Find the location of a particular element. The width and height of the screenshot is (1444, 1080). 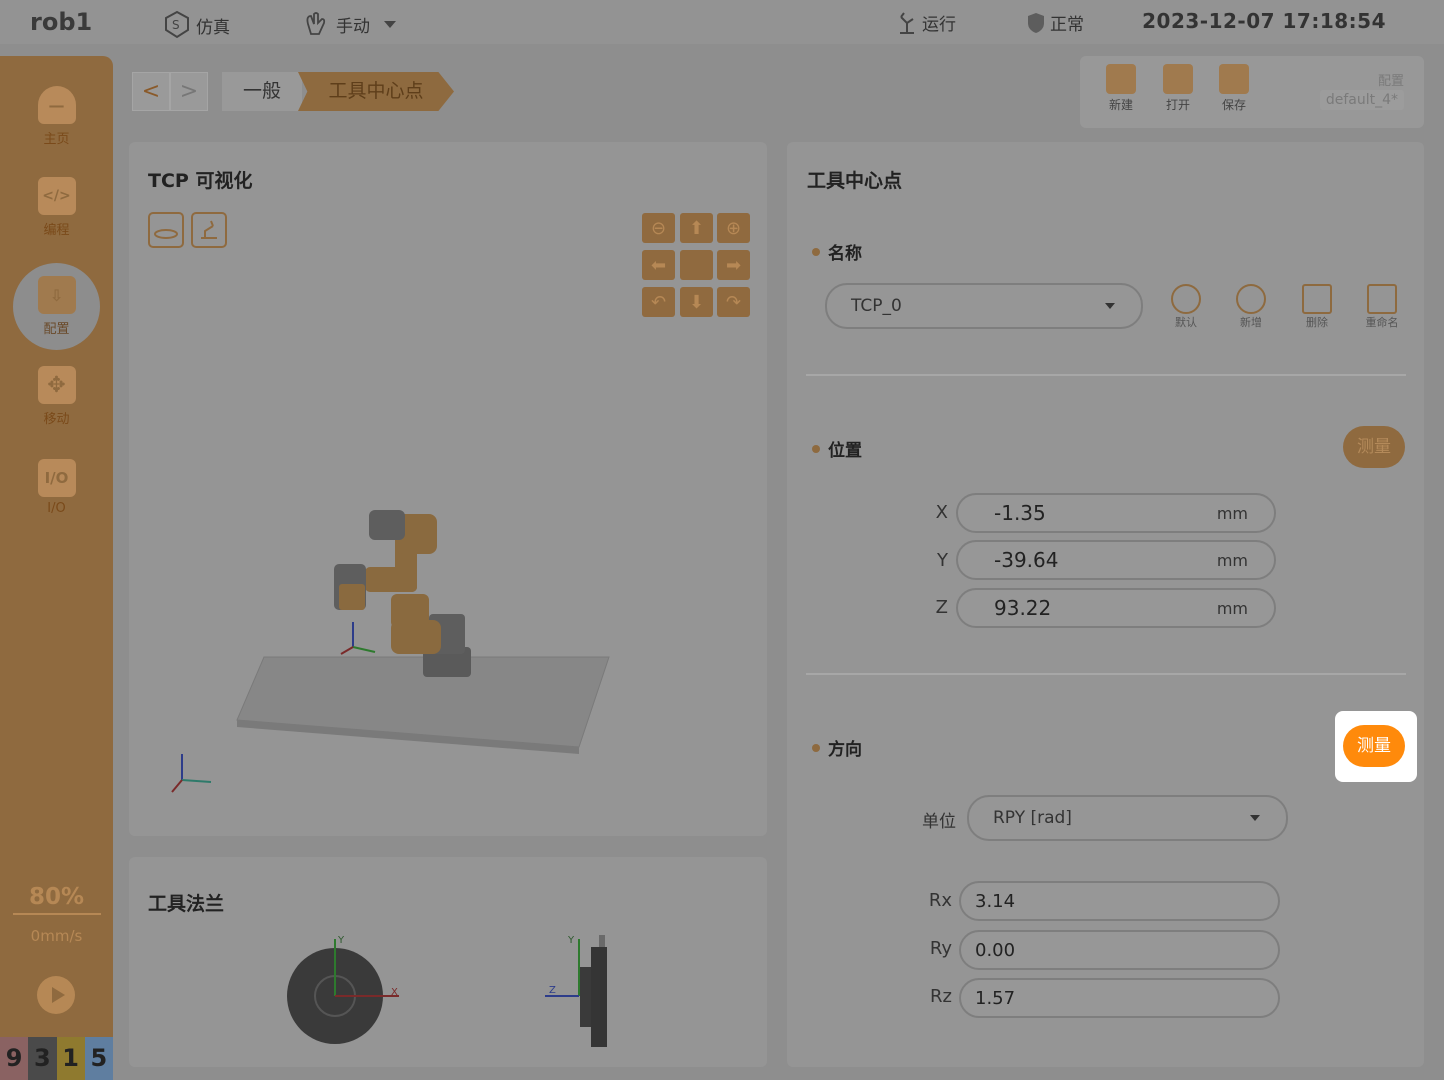

speed-percent: 80% is located at coordinates (56, 897).